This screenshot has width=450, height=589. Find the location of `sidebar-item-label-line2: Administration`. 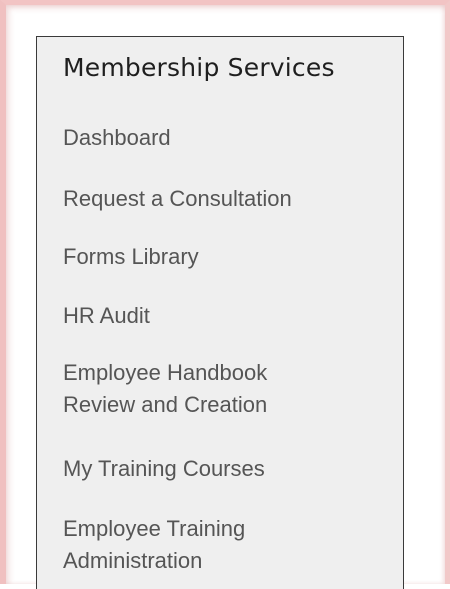

sidebar-item-label-line2: Administration is located at coordinates (133, 560).